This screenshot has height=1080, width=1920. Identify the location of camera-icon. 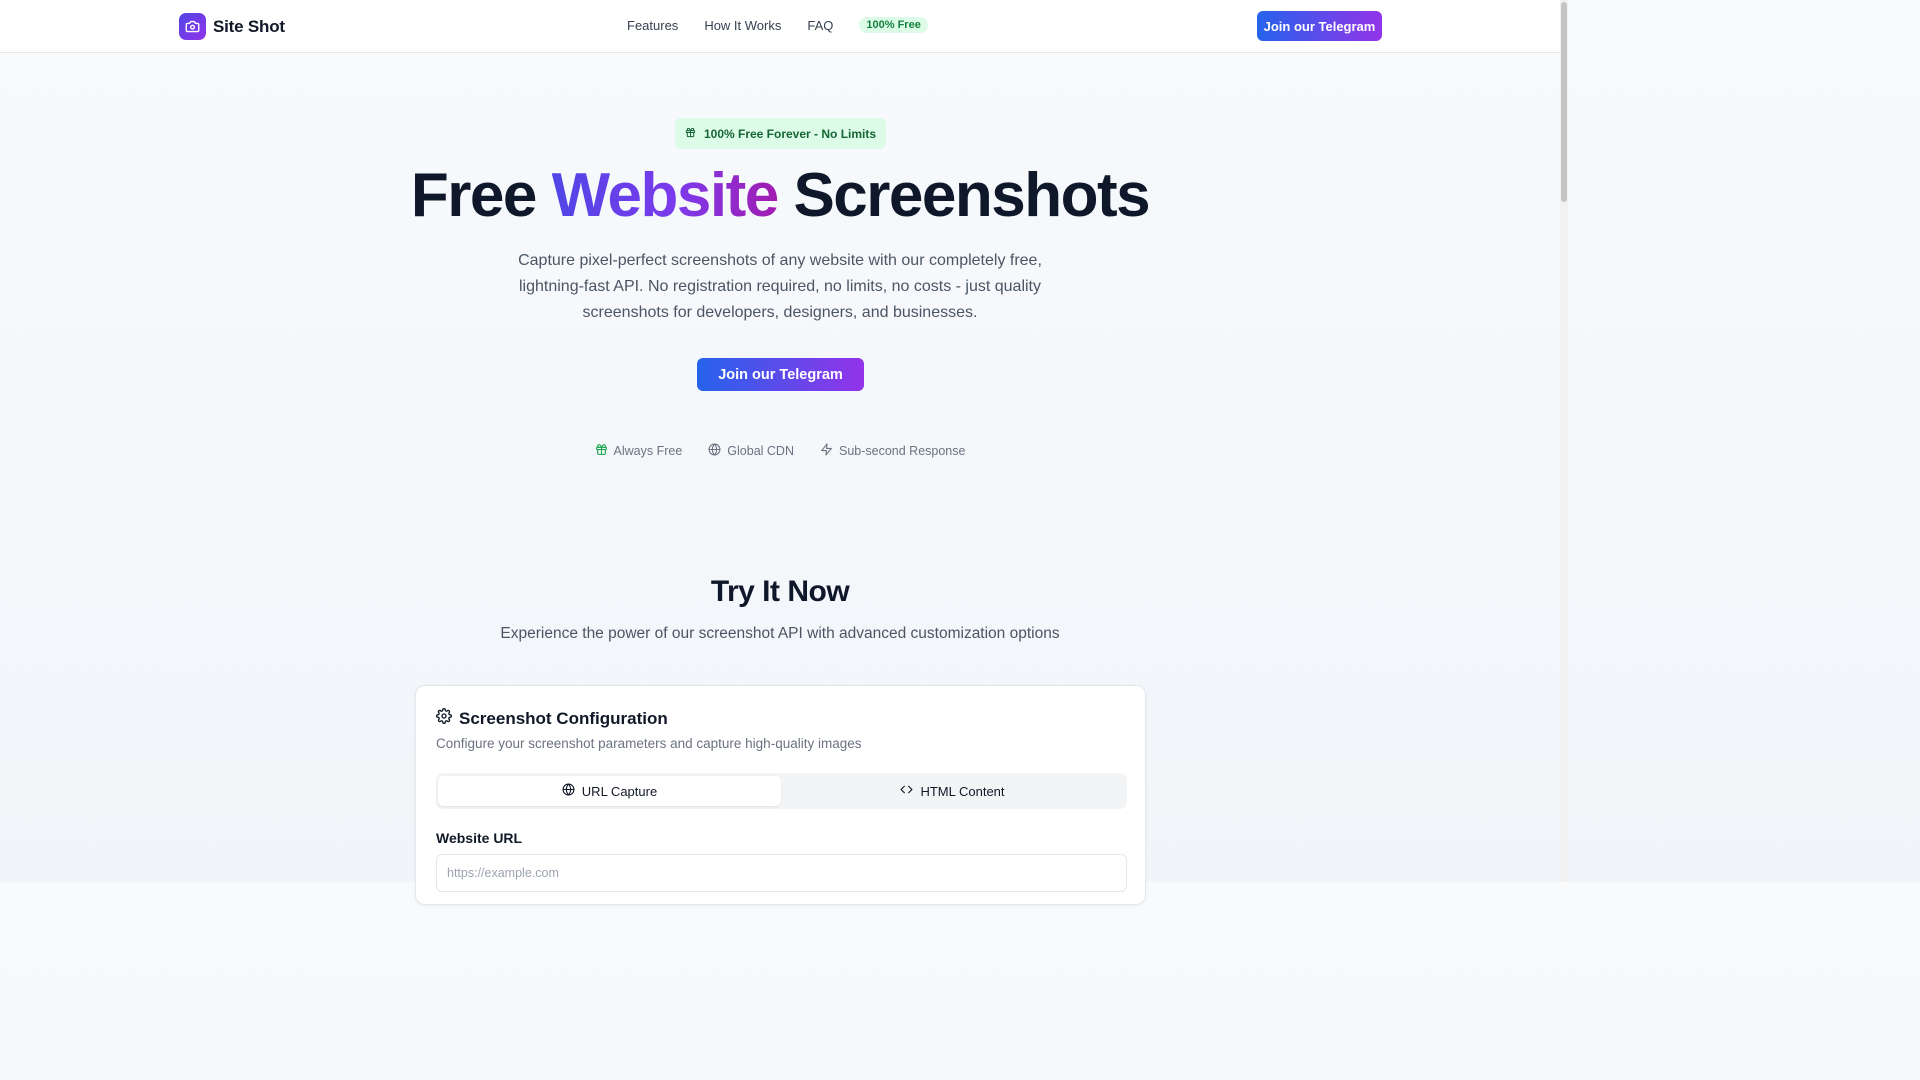
(192, 26).